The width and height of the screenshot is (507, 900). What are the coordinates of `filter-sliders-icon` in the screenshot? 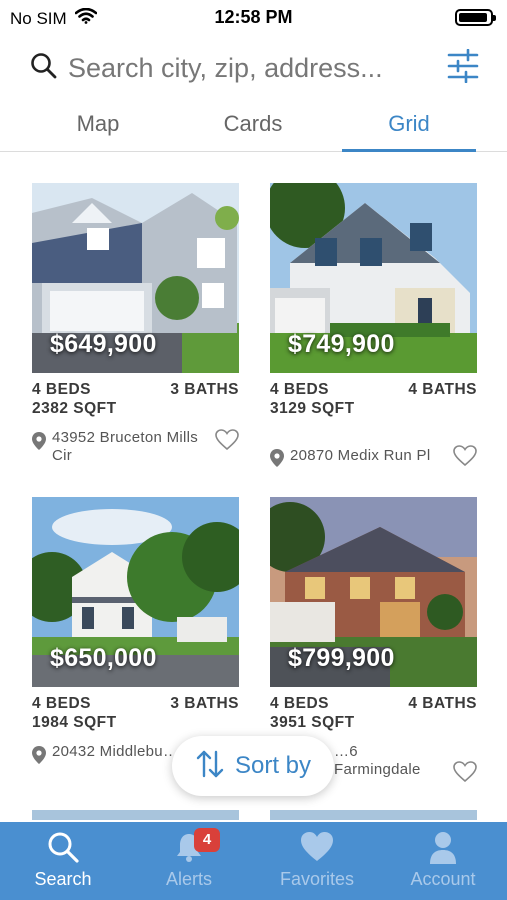 It's located at (463, 68).